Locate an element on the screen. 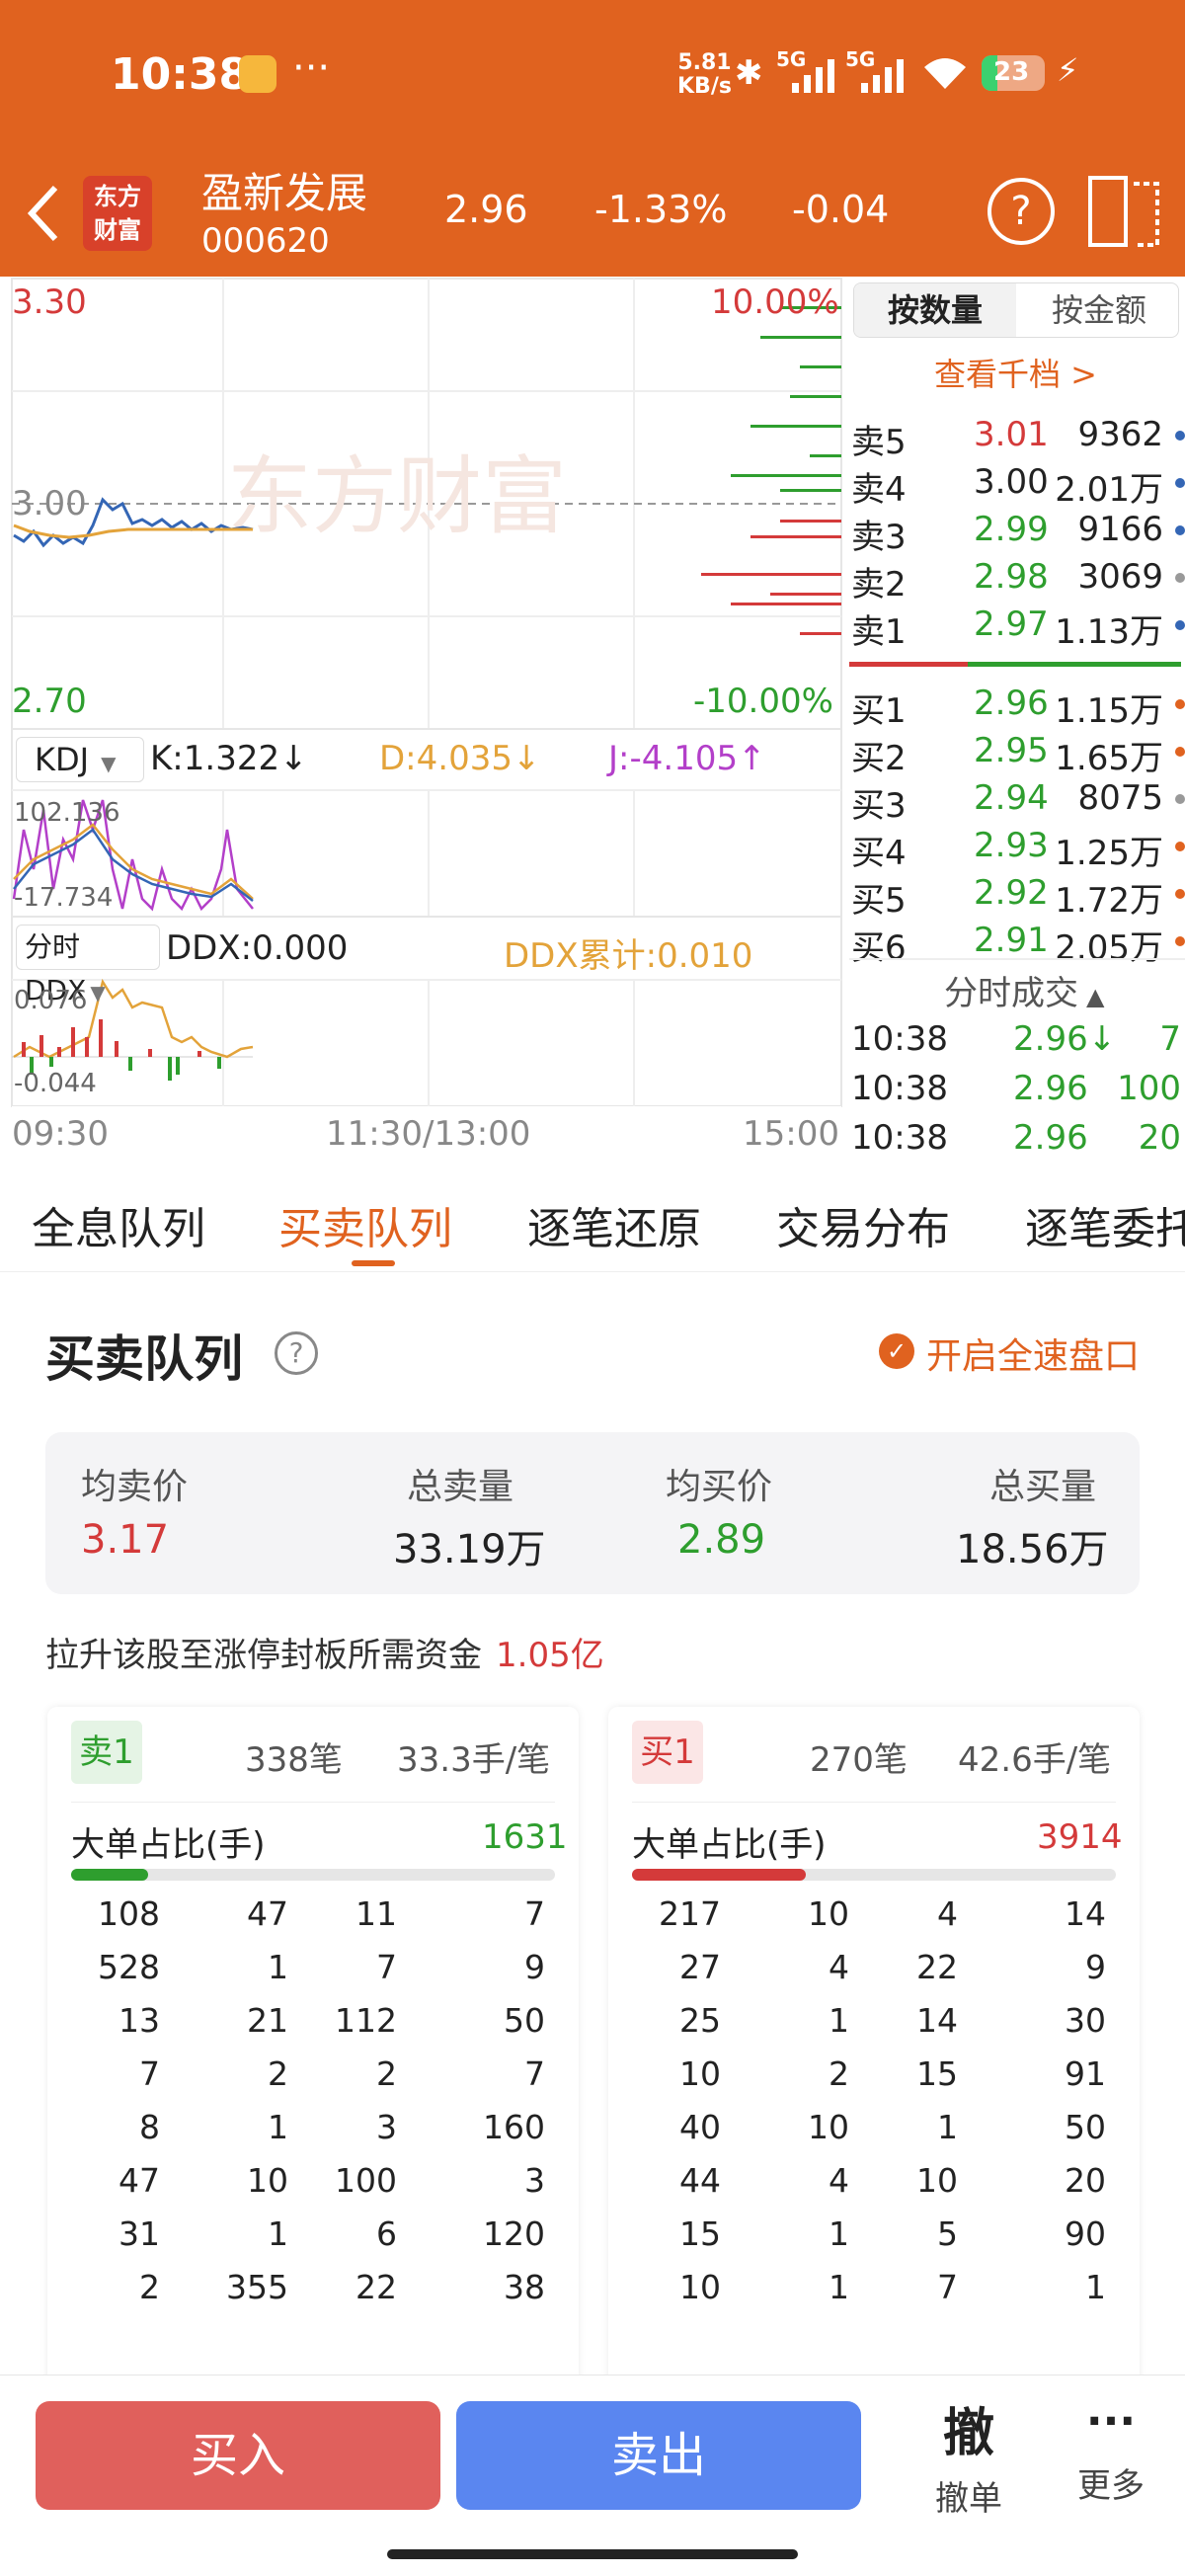 The width and height of the screenshot is (1185, 2576). kdj-max: 102.136 is located at coordinates (67, 813).